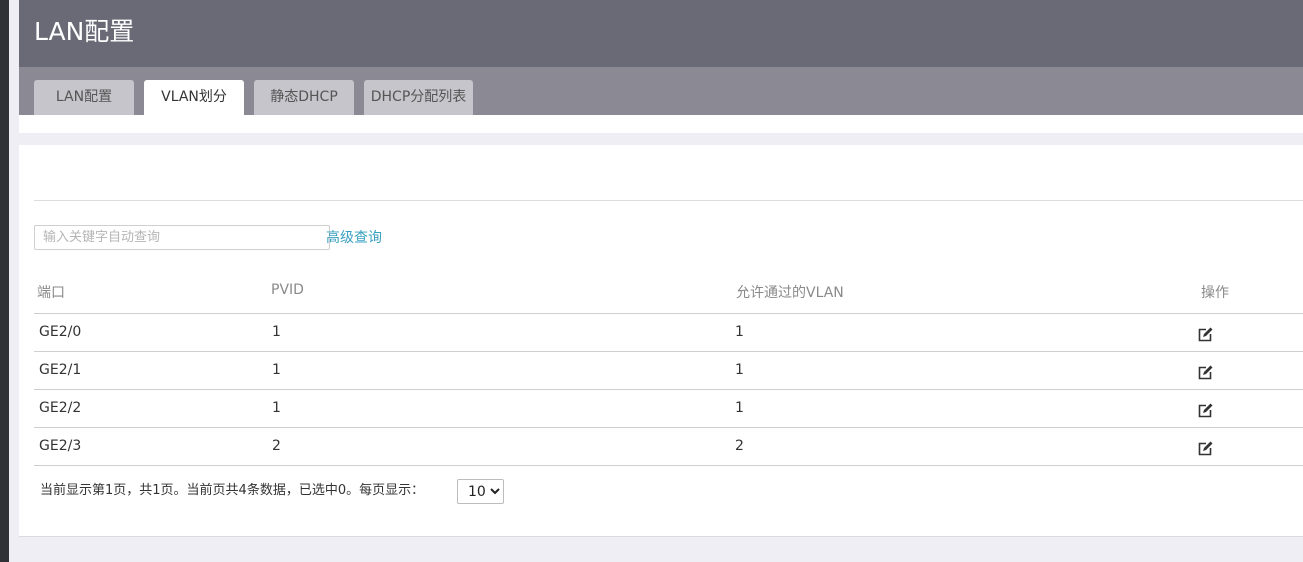 This screenshot has height=562, width=1303. What do you see at coordinates (661, 33) in the screenshot?
I see `page-header: LAN配置` at bounding box center [661, 33].